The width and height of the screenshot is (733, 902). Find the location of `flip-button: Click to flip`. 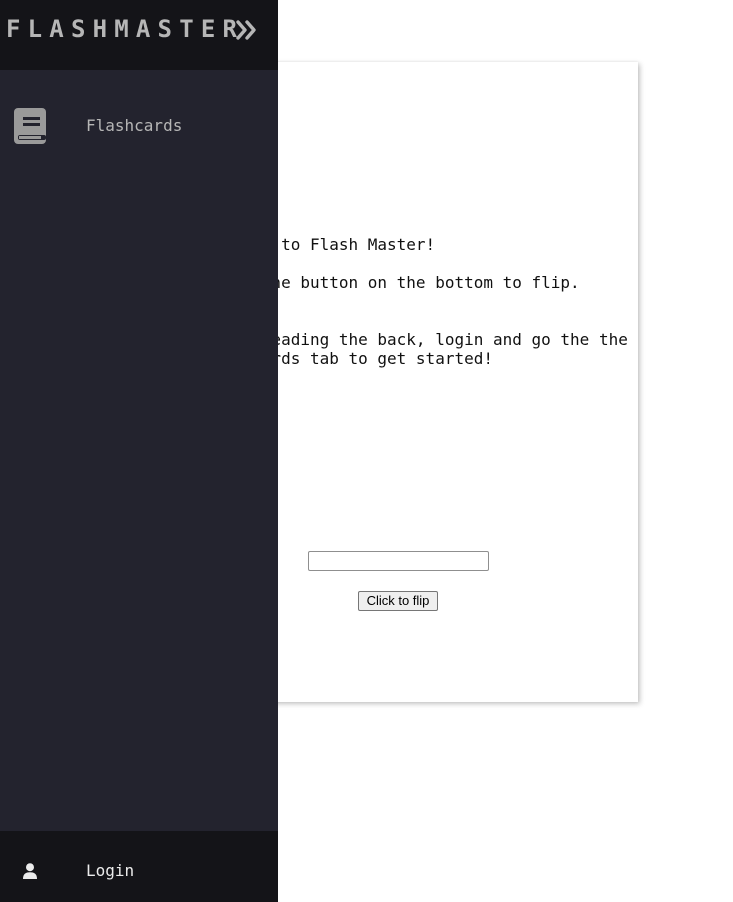

flip-button: Click to flip is located at coordinates (398, 601).